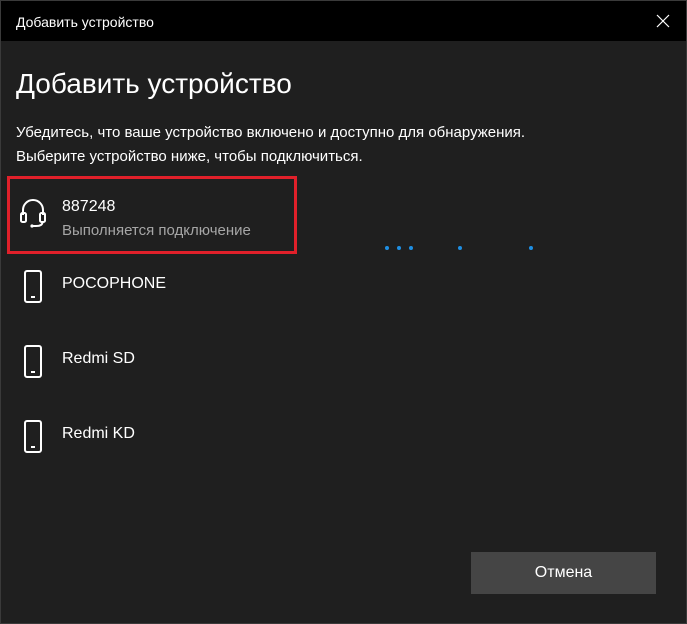 This screenshot has width=687, height=624. What do you see at coordinates (33, 213) in the screenshot?
I see `headset-icon` at bounding box center [33, 213].